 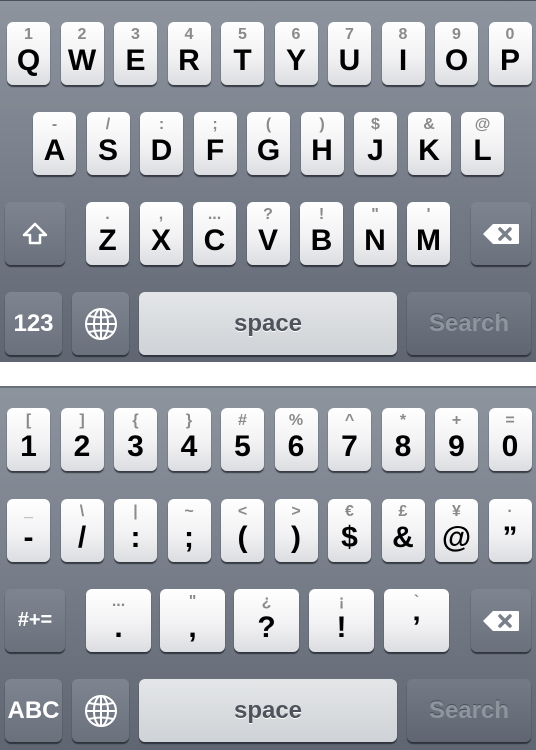 What do you see at coordinates (82, 530) in the screenshot?
I see `key-slash: \ /` at bounding box center [82, 530].